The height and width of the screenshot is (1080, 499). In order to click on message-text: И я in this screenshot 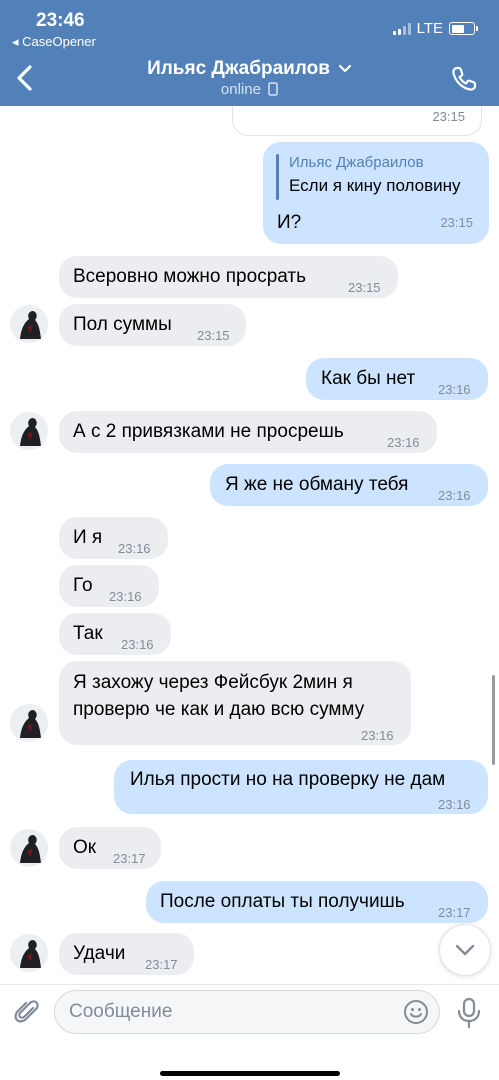, I will do `click(88, 537)`.